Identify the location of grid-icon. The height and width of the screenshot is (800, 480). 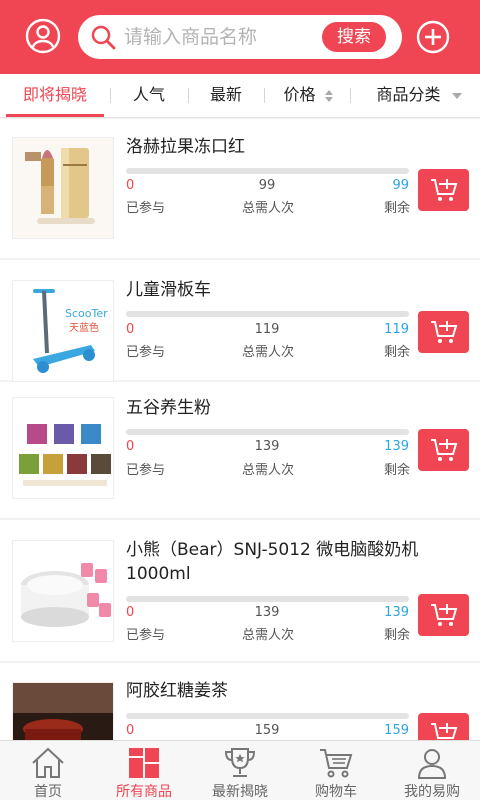
(144, 763).